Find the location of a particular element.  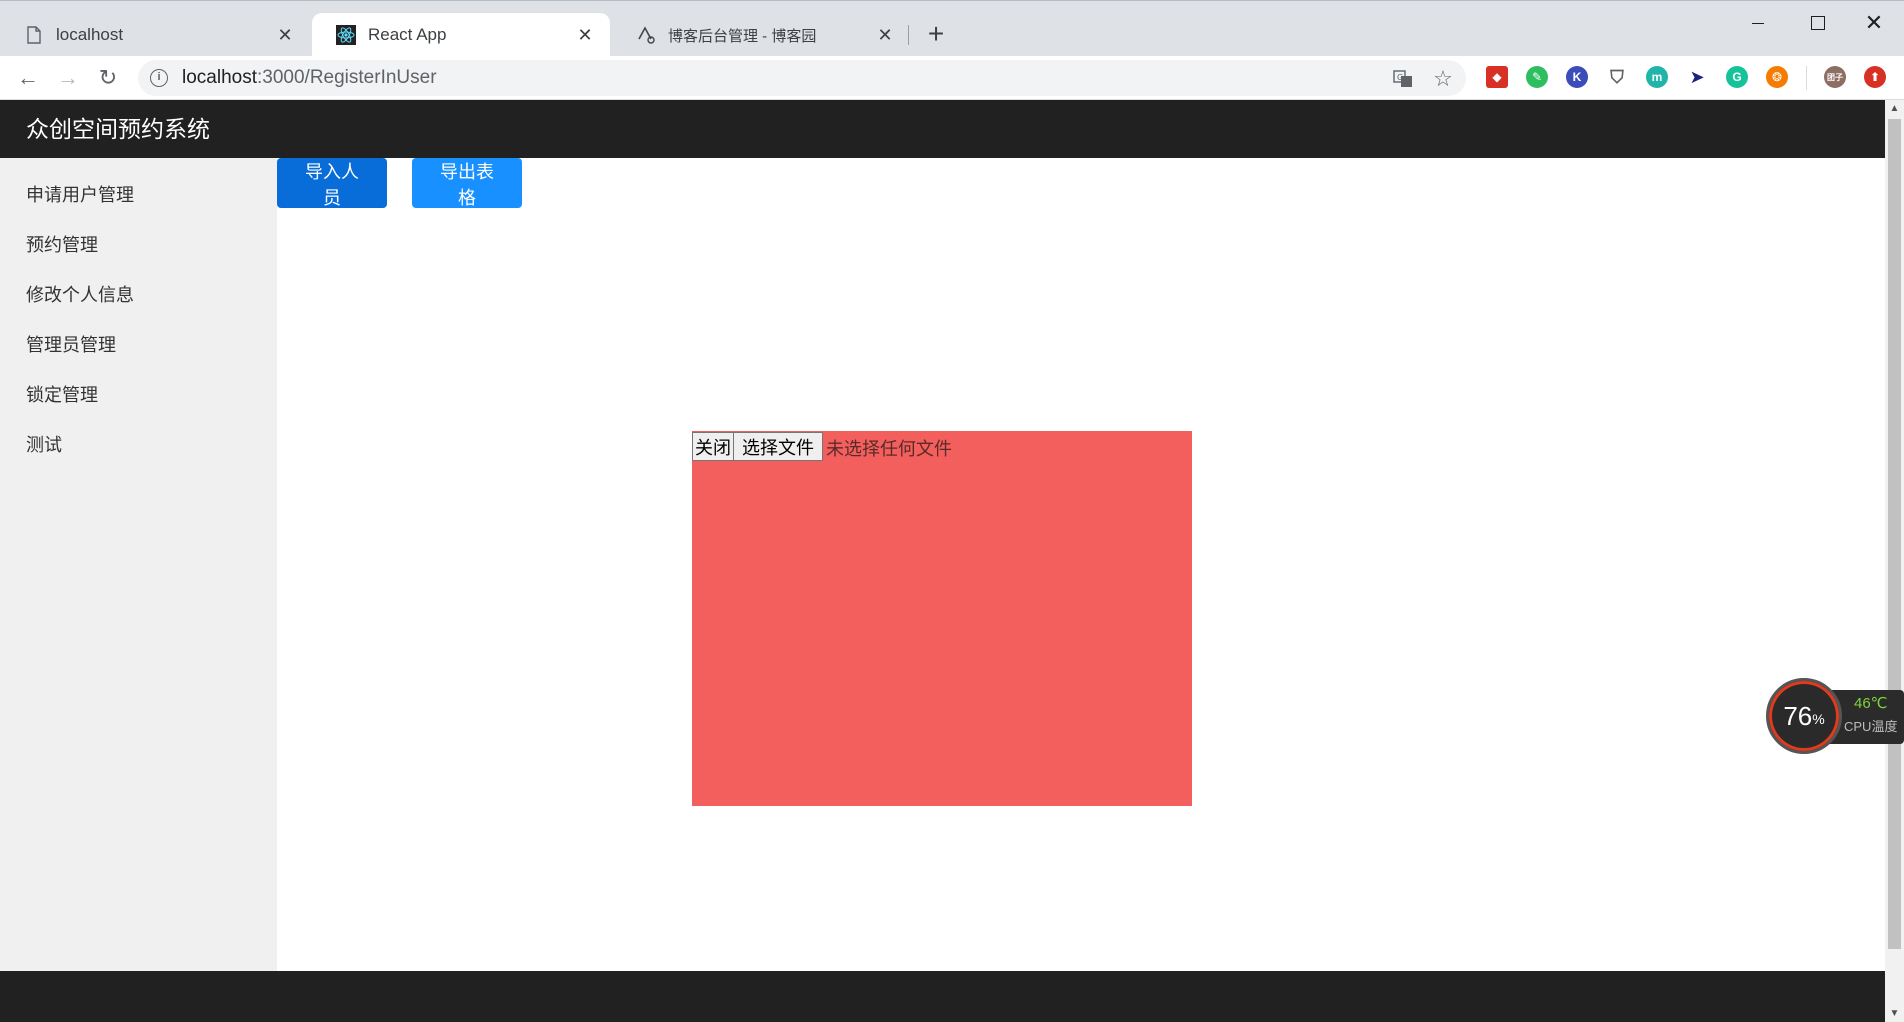

sidebar: 申请用户管理 预约管理 修改个人信息 管理员管理 锁定管理 测试 is located at coordinates (138, 564).